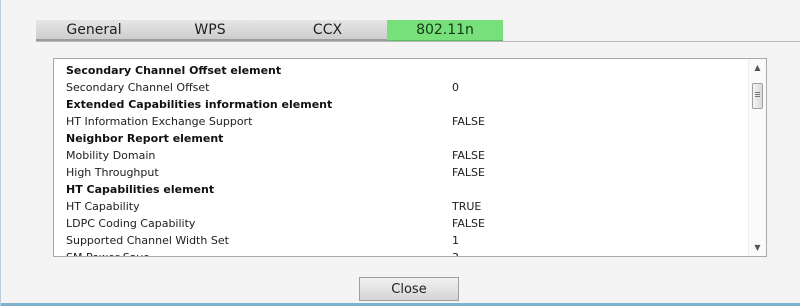 The image size is (800, 306). I want to click on tab-bar: General WPS CCX 802.11n, so click(418, 31).